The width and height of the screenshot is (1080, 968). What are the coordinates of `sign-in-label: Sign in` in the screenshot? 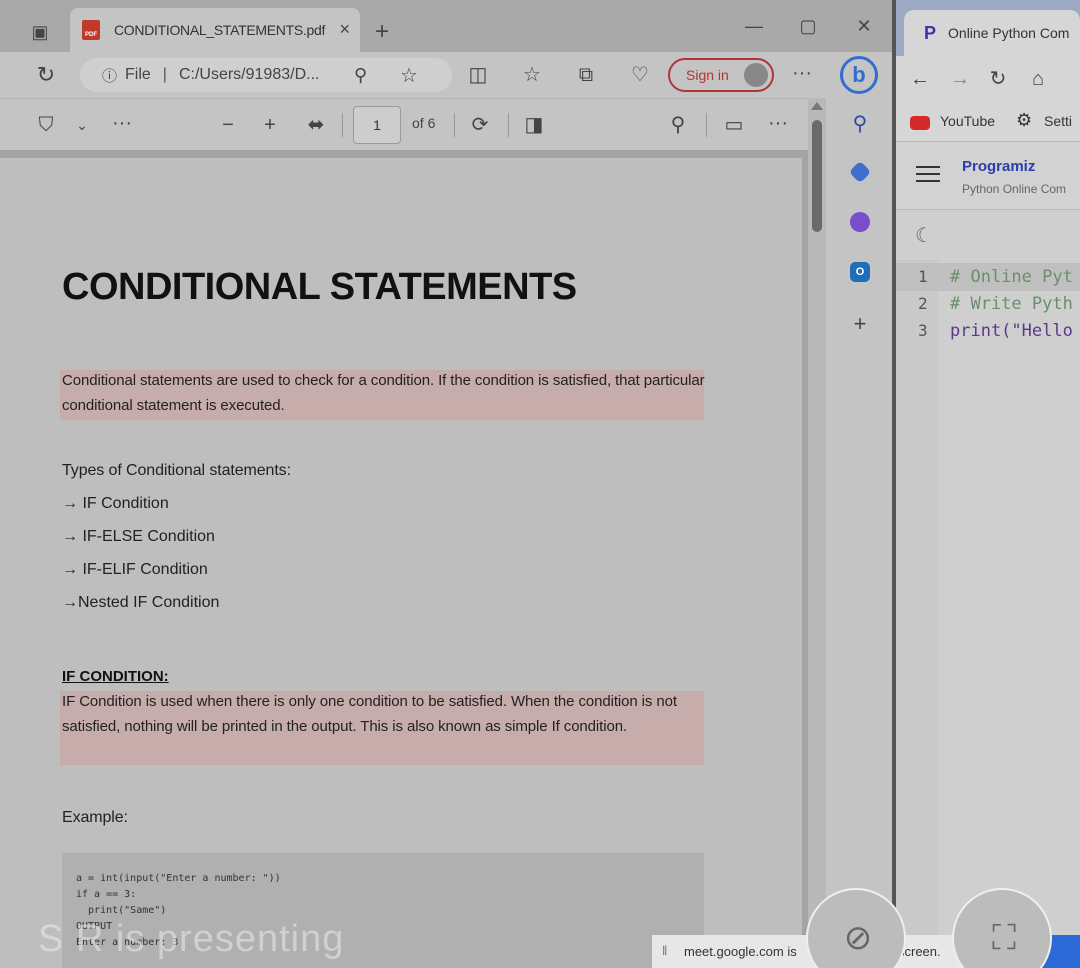 It's located at (707, 75).